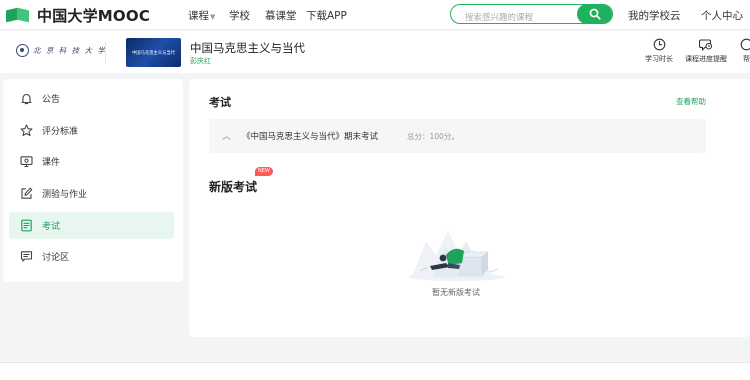 The height and width of the screenshot is (380, 750). I want to click on exam-total-score: 总分：100分。, so click(433, 136).